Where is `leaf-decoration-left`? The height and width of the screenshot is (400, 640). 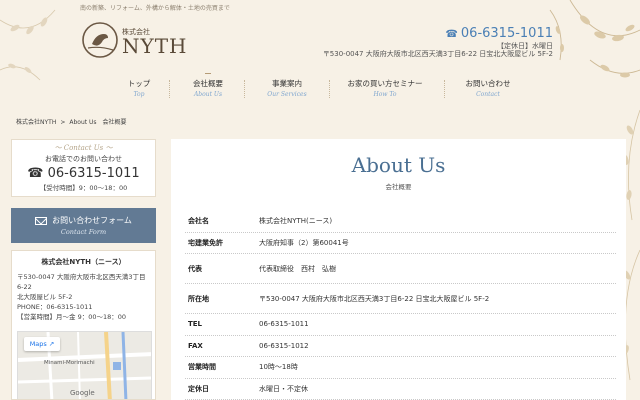
leaf-decoration-left is located at coordinates (28, 45).